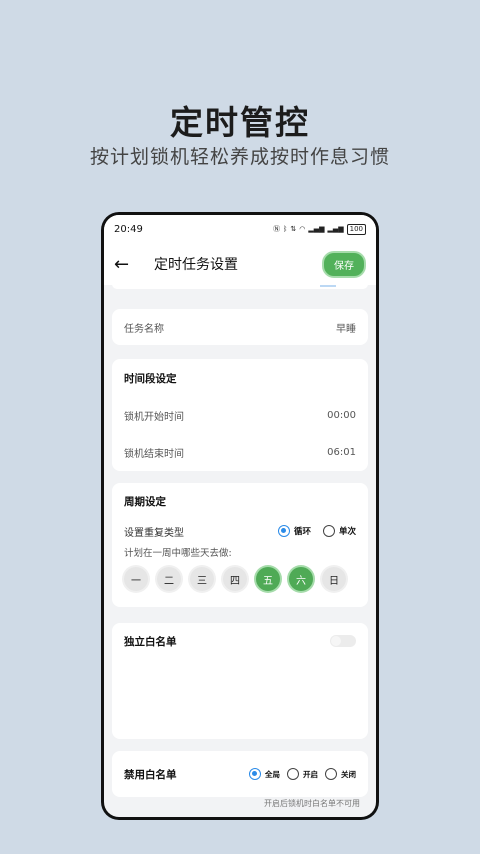 The image size is (480, 854). I want to click on days-prompt-row: 计划在一周中哪些天去做:, so click(240, 552).